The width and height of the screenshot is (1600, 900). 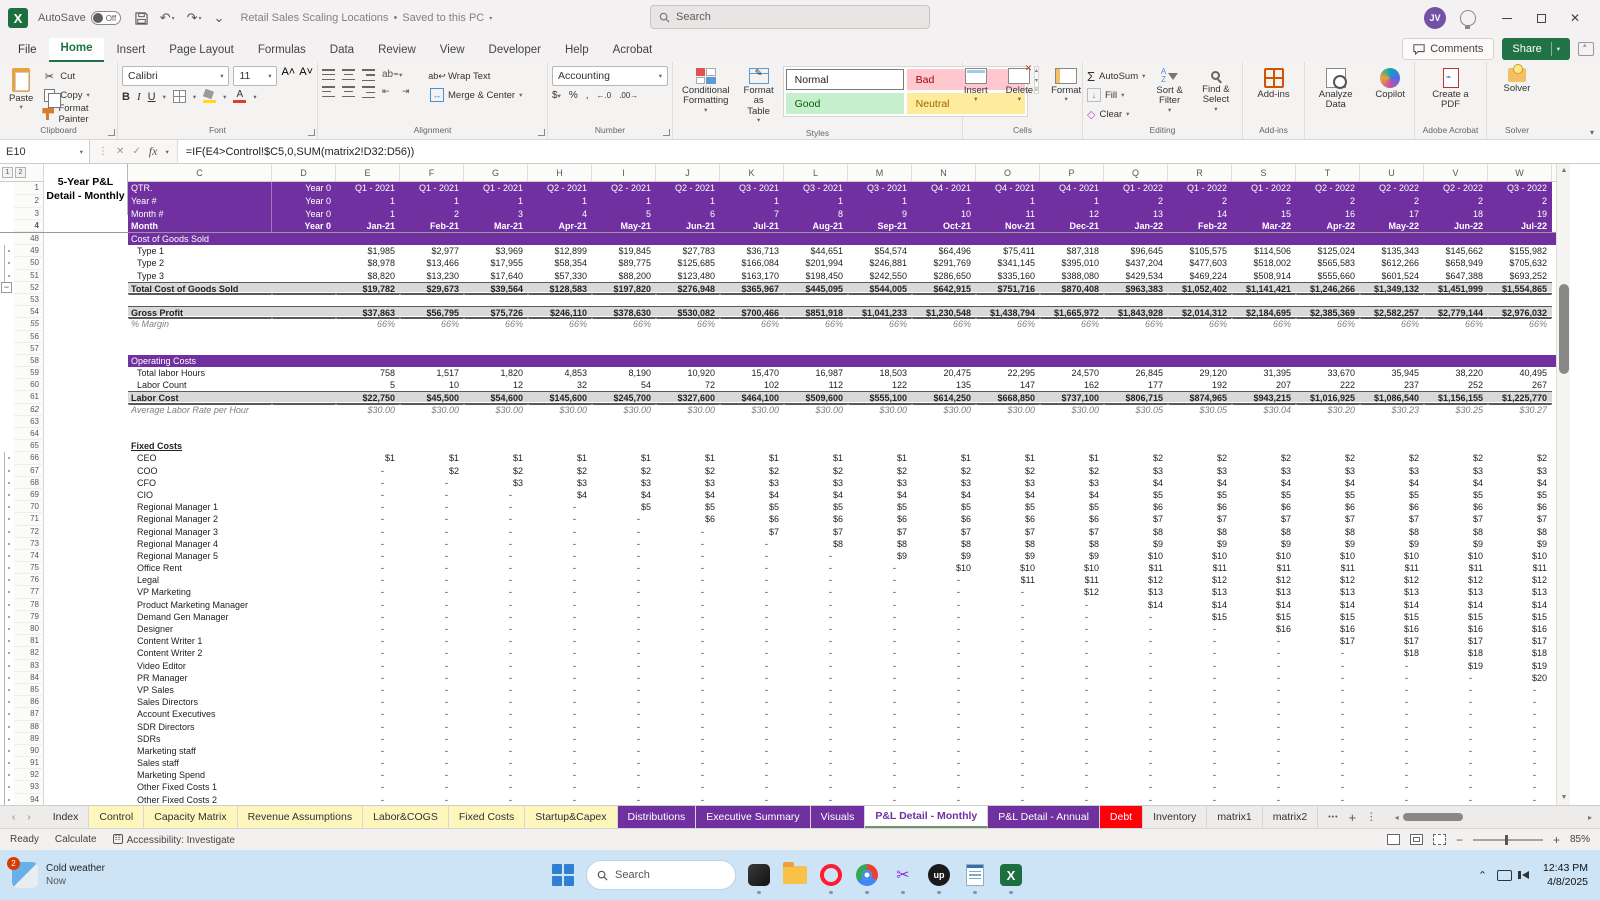 I want to click on outline-collapse-button: −, so click(x=6, y=288).